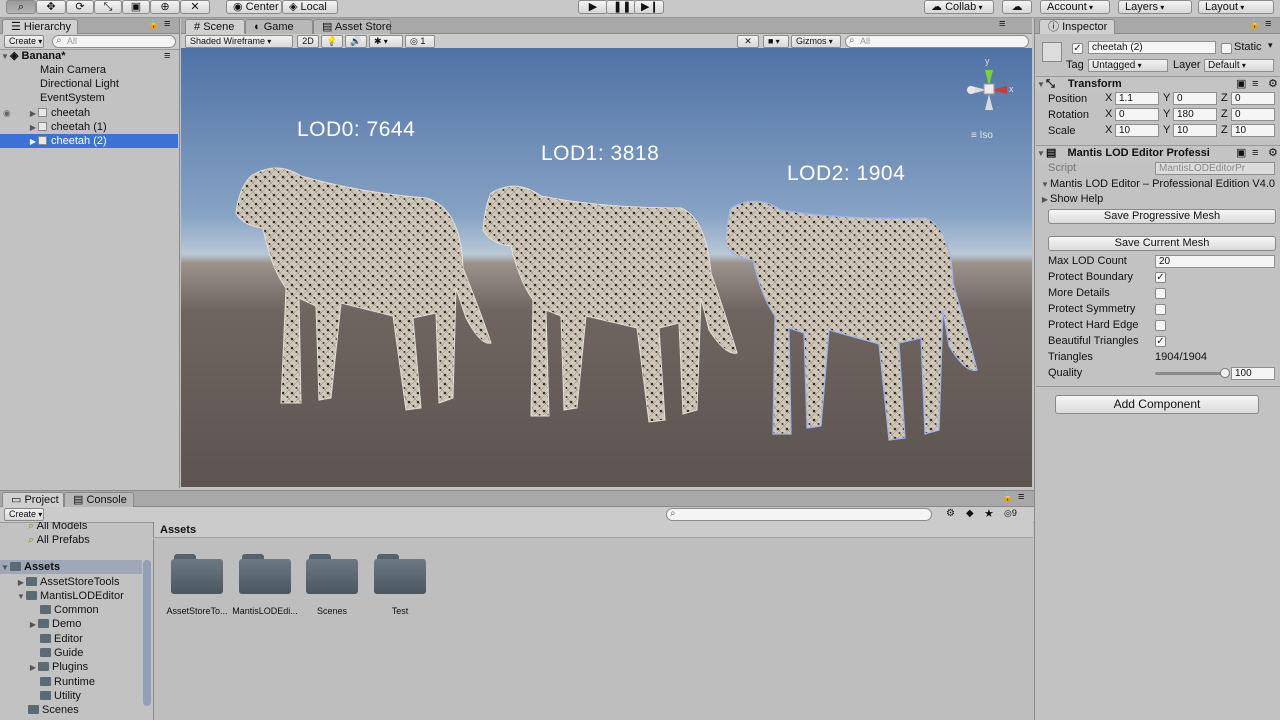  What do you see at coordinates (776, 41) in the screenshot?
I see `camera-settings-dropdown: ■` at bounding box center [776, 41].